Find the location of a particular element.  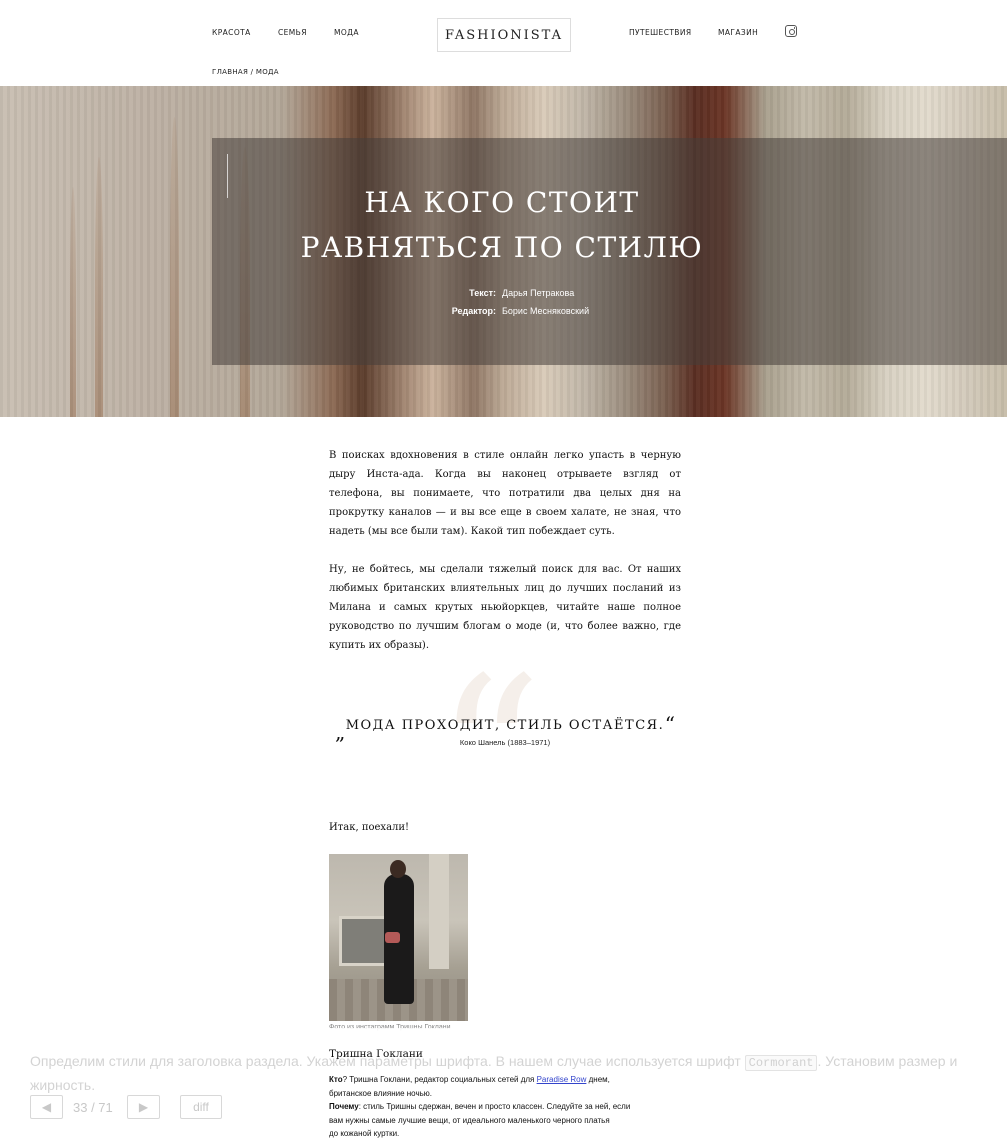

who-text: днем, is located at coordinates (598, 1079).